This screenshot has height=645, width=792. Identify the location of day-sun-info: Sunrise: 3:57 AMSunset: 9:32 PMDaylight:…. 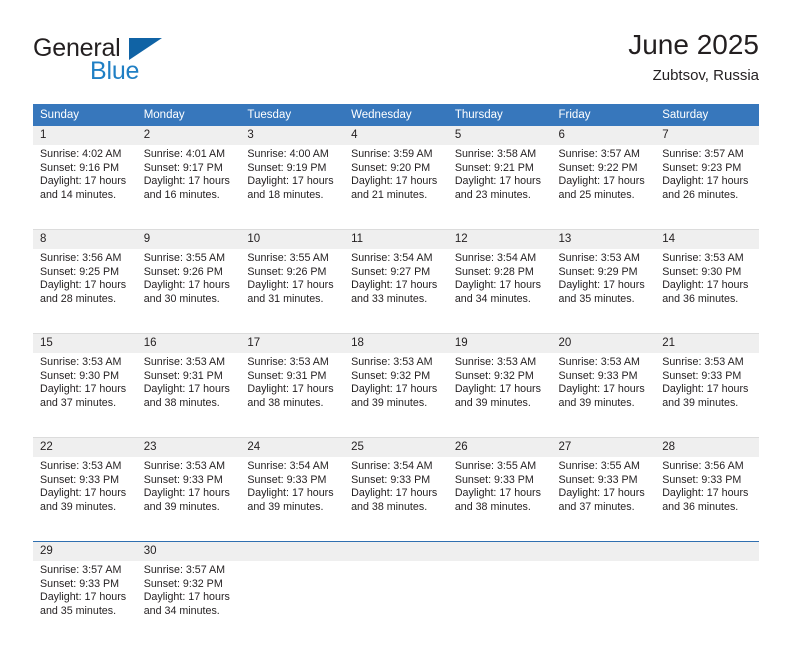
(189, 603).